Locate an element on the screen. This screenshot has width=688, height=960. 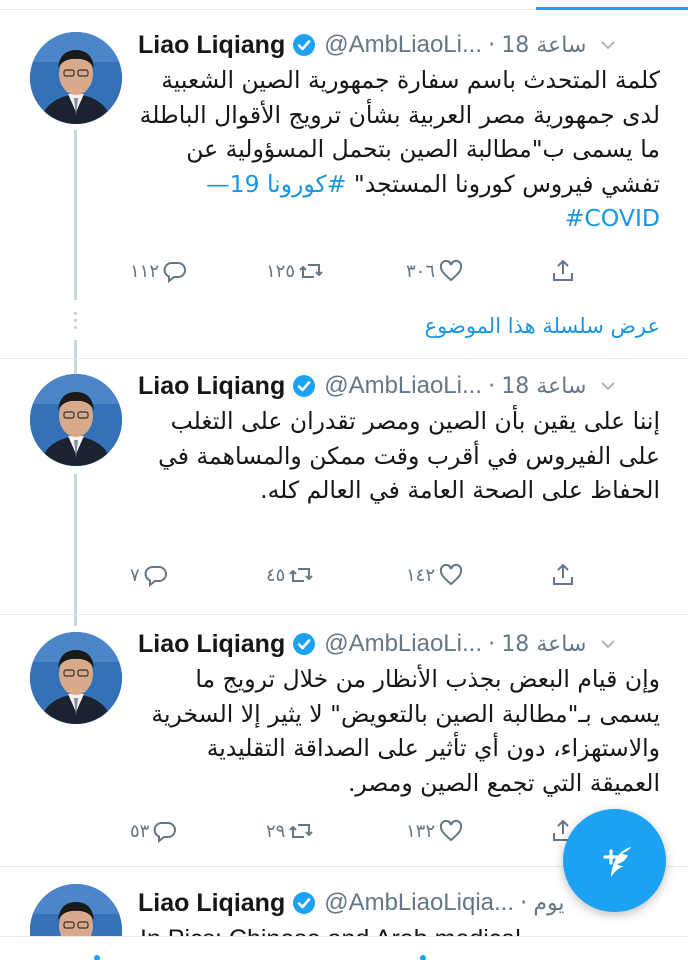
compose-tweet-icon is located at coordinates (616, 861).